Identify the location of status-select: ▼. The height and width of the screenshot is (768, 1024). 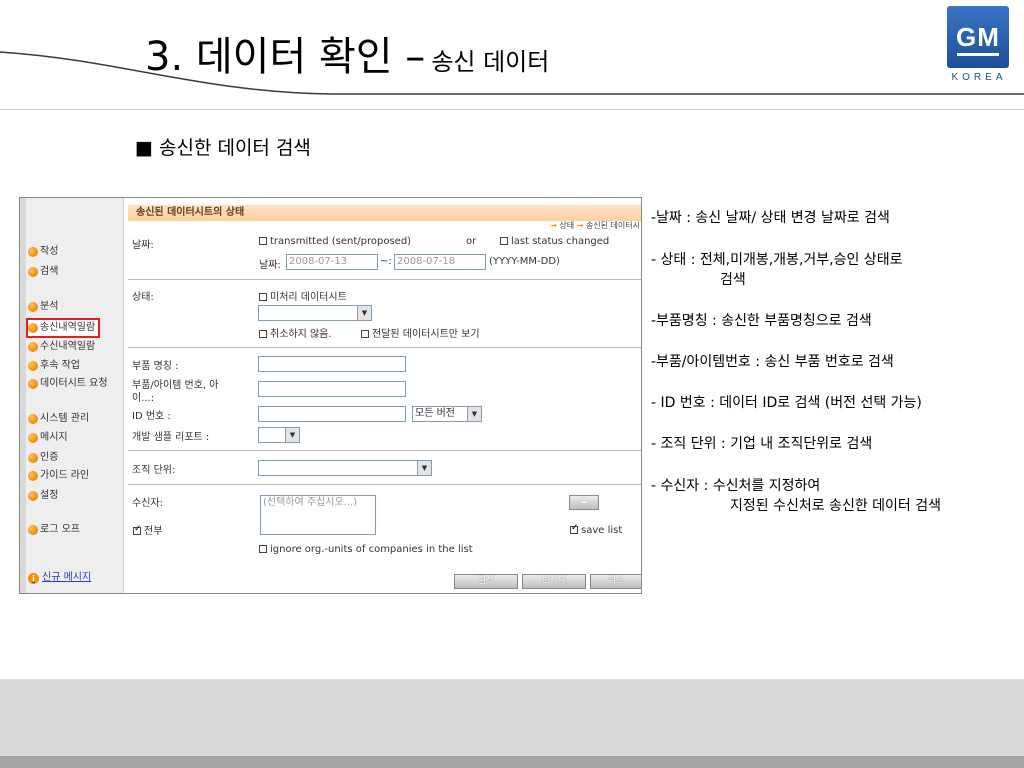
(315, 313).